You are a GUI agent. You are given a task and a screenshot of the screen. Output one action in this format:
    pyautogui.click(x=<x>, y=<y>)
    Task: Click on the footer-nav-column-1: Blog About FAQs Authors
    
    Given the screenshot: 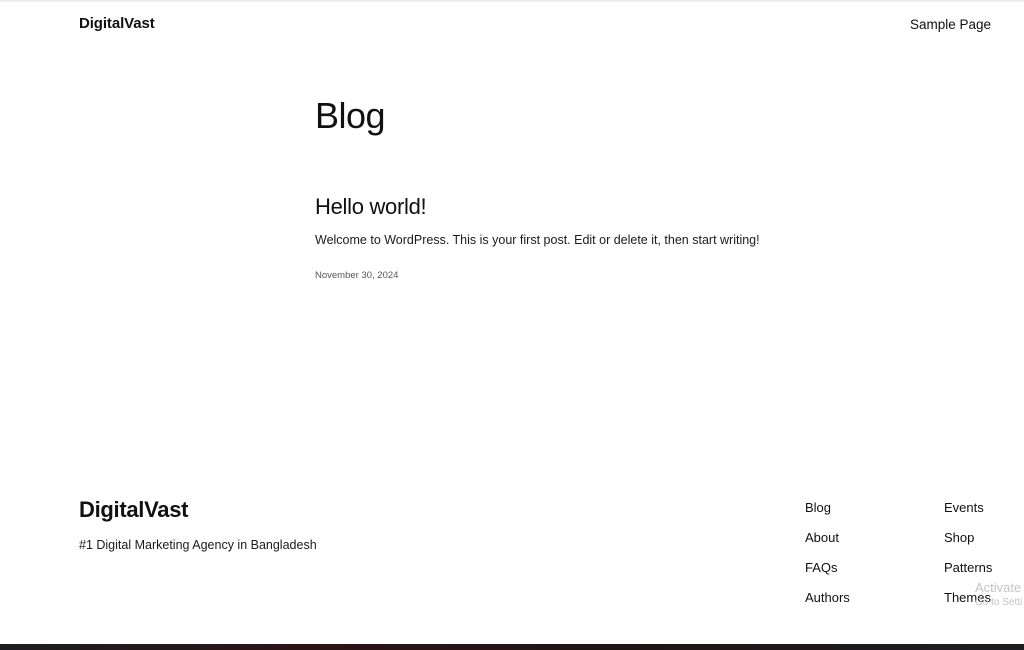 What is the action you would take?
    pyautogui.click(x=827, y=559)
    